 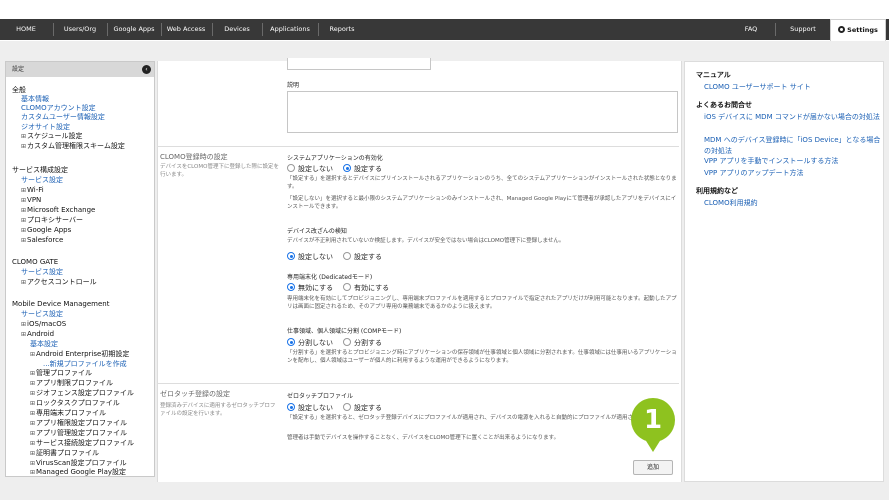 I want to click on sidebar-item-exchange: Microsoft Exchange, so click(x=58, y=210).